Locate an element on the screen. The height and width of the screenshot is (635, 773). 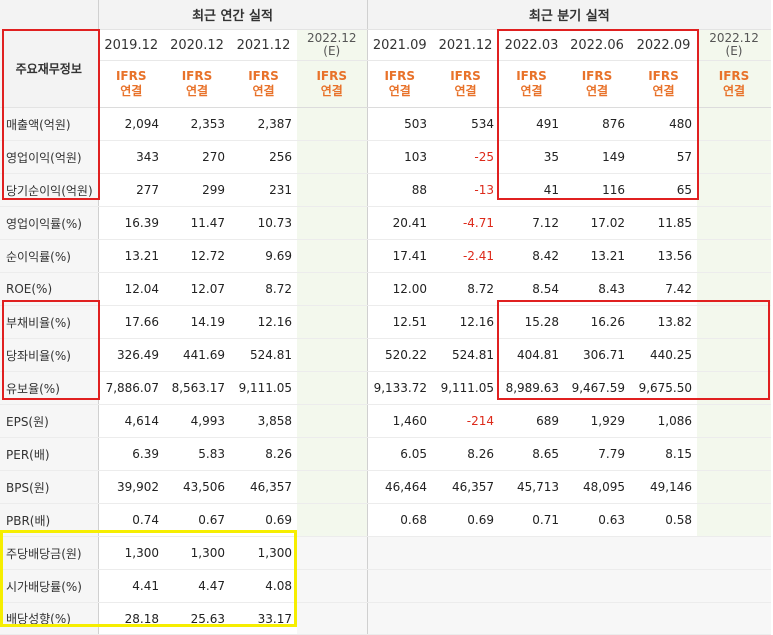
value-cell: 480 is located at coordinates (663, 124).